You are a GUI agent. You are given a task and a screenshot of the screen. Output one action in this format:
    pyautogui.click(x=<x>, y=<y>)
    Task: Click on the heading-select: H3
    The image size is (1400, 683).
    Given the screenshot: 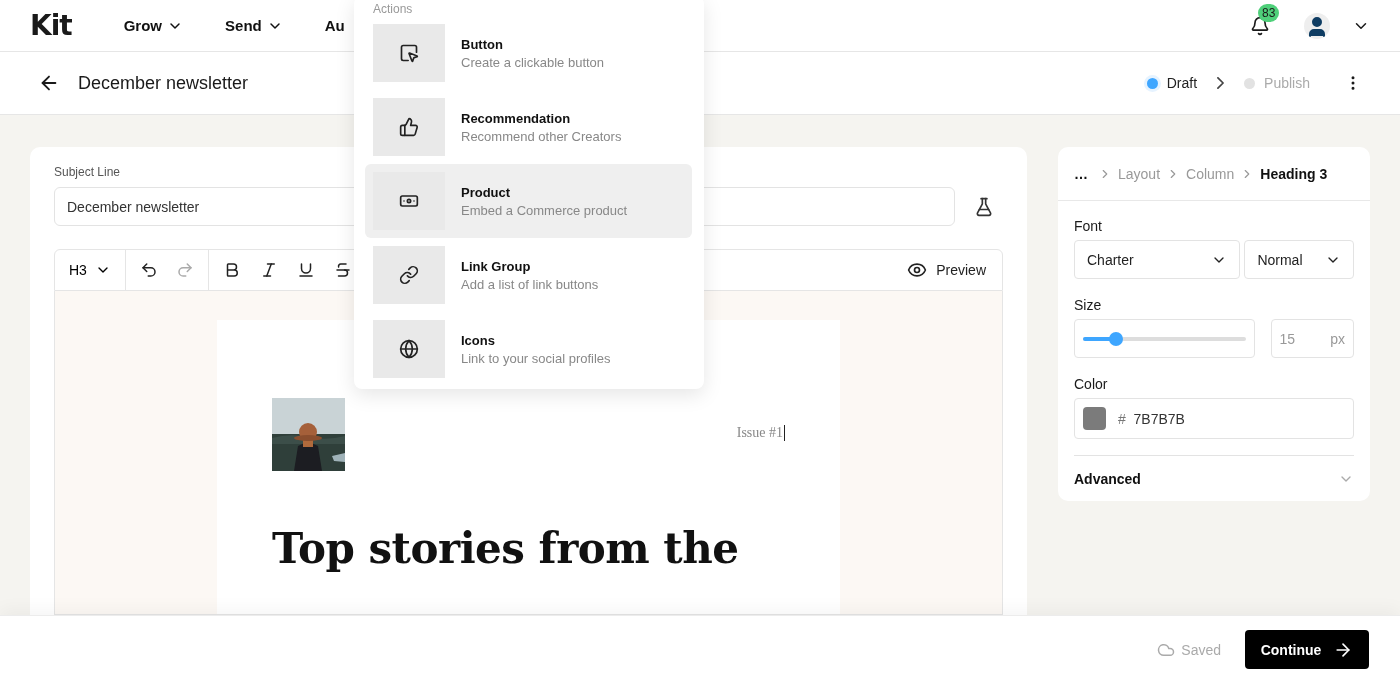 What is the action you would take?
    pyautogui.click(x=90, y=270)
    